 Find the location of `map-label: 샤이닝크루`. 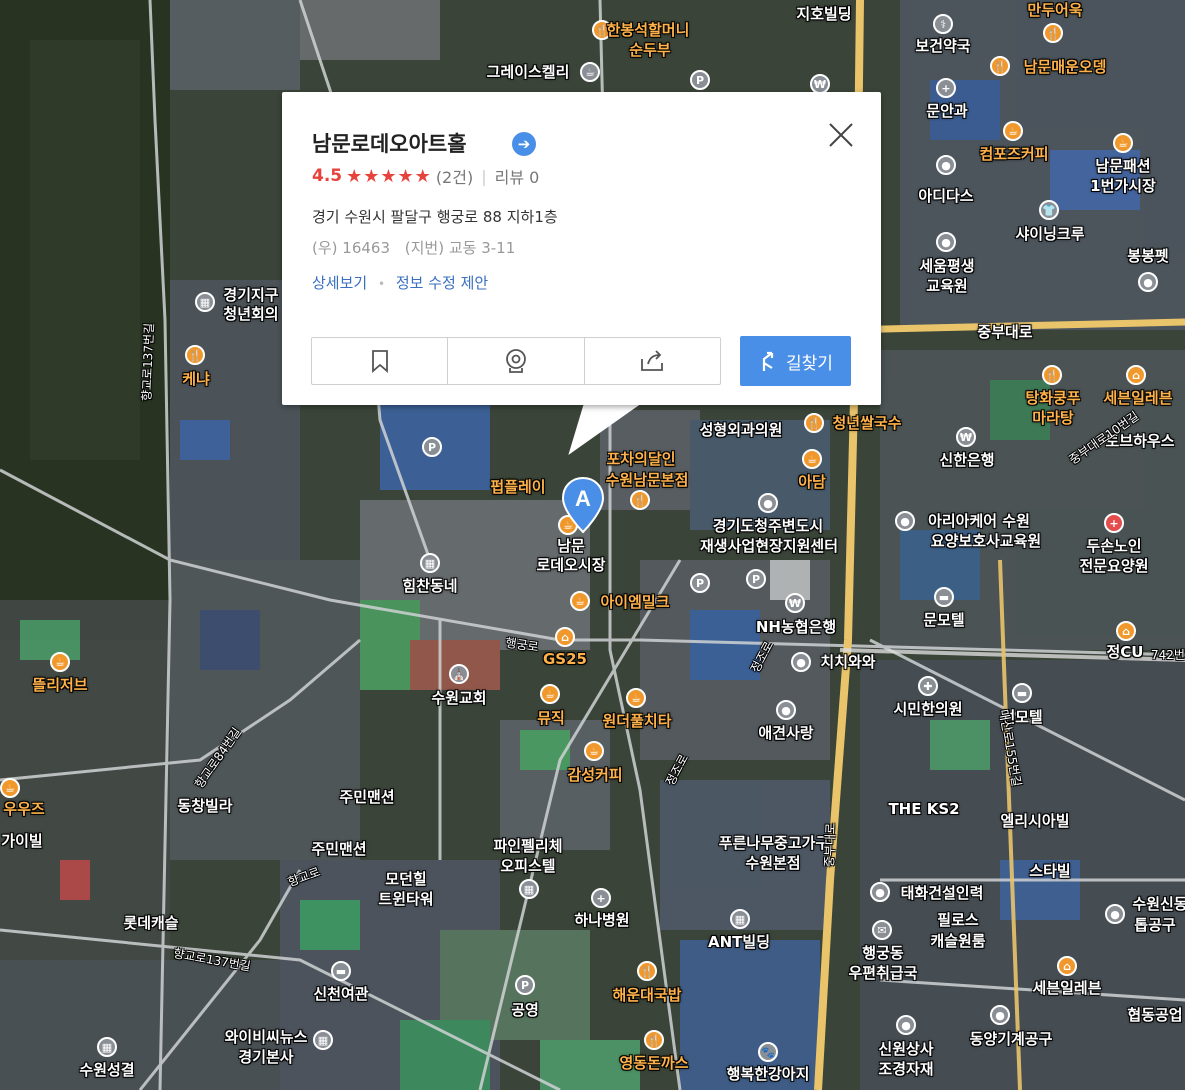

map-label: 샤이닝크루 is located at coordinates (1049, 234).